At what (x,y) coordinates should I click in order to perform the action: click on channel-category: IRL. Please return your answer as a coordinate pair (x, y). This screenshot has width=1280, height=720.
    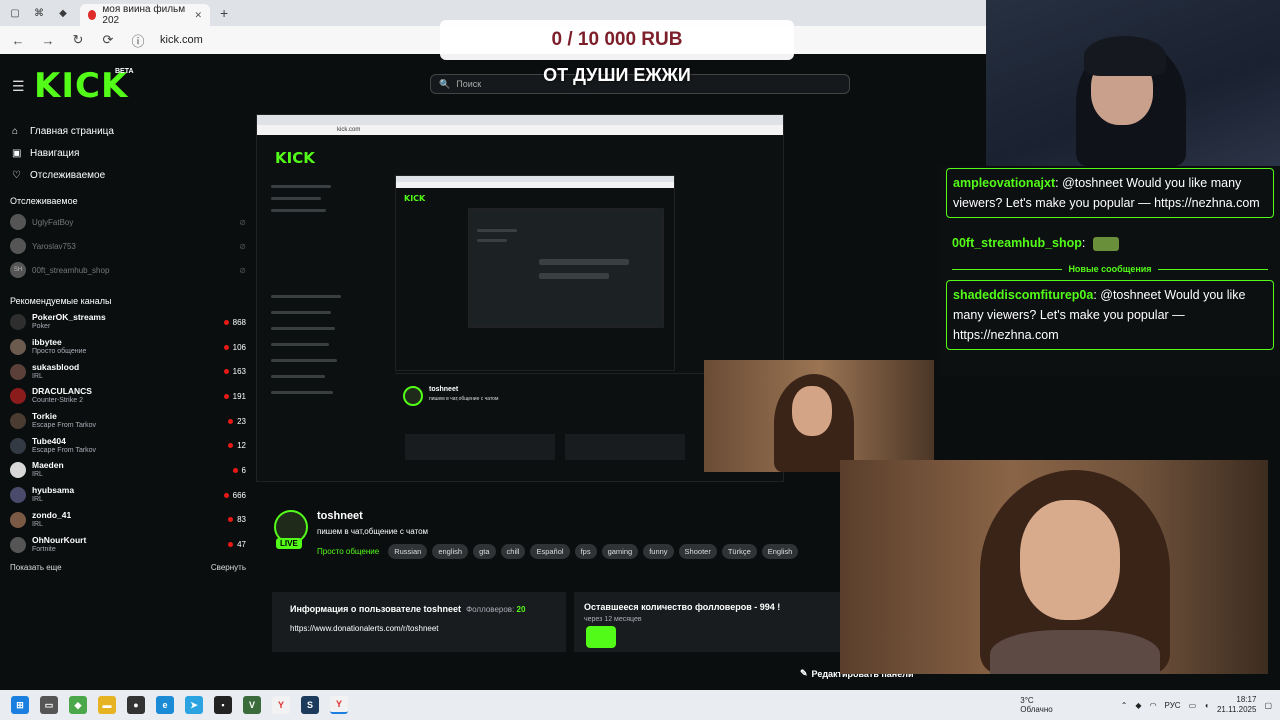
    Looking at the image, I should click on (37, 524).